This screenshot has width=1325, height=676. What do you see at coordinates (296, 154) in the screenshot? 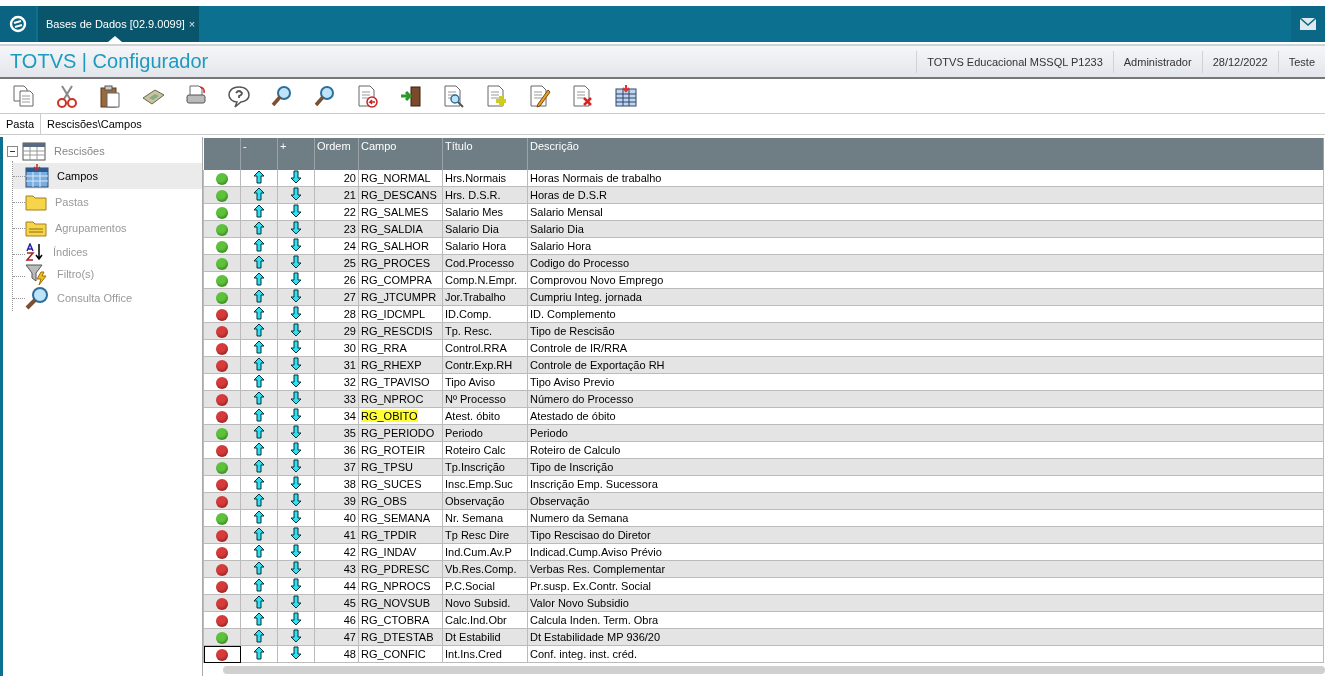
I see `column-header: +` at bounding box center [296, 154].